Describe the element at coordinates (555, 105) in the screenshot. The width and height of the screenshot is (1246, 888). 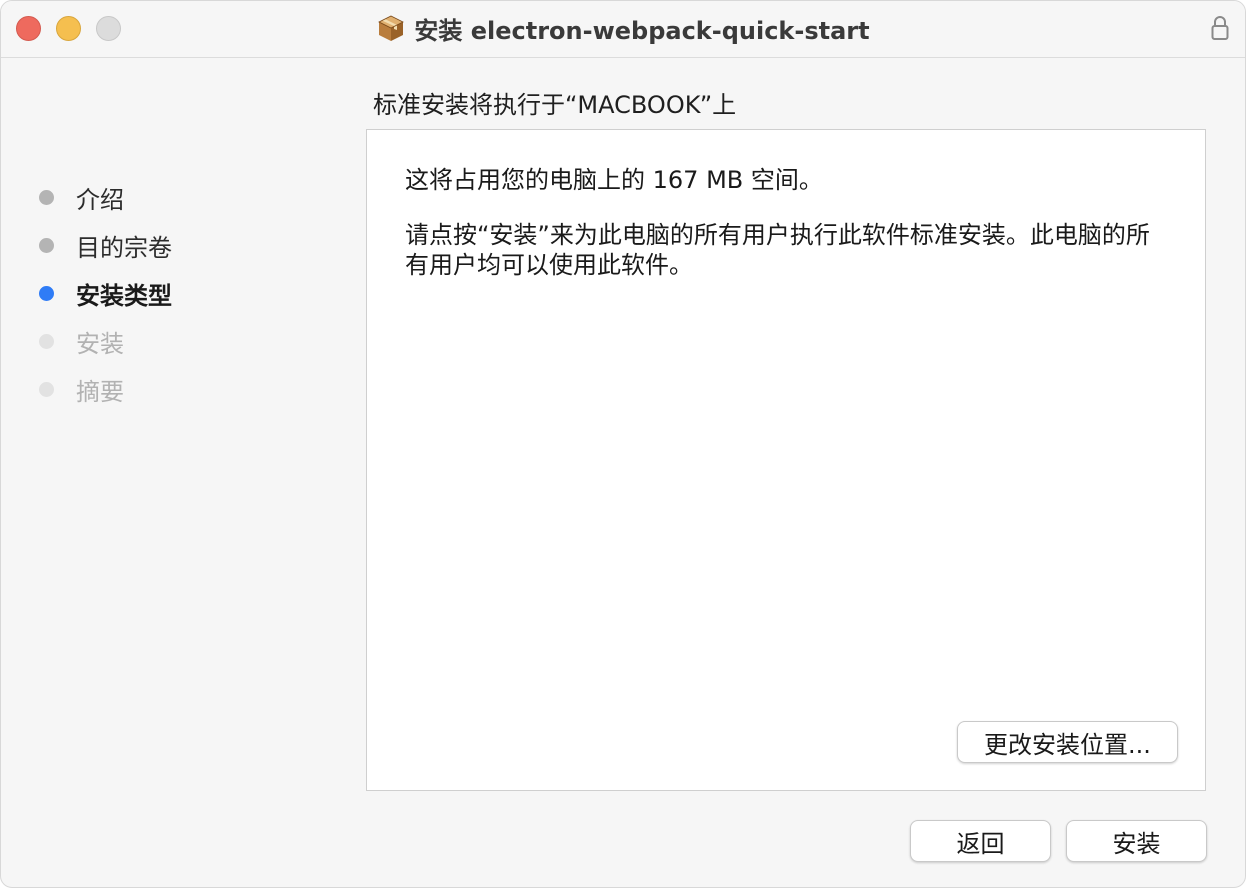
I see `install-target-heading: 标准安装将执行于“MACBOOK”上` at that location.